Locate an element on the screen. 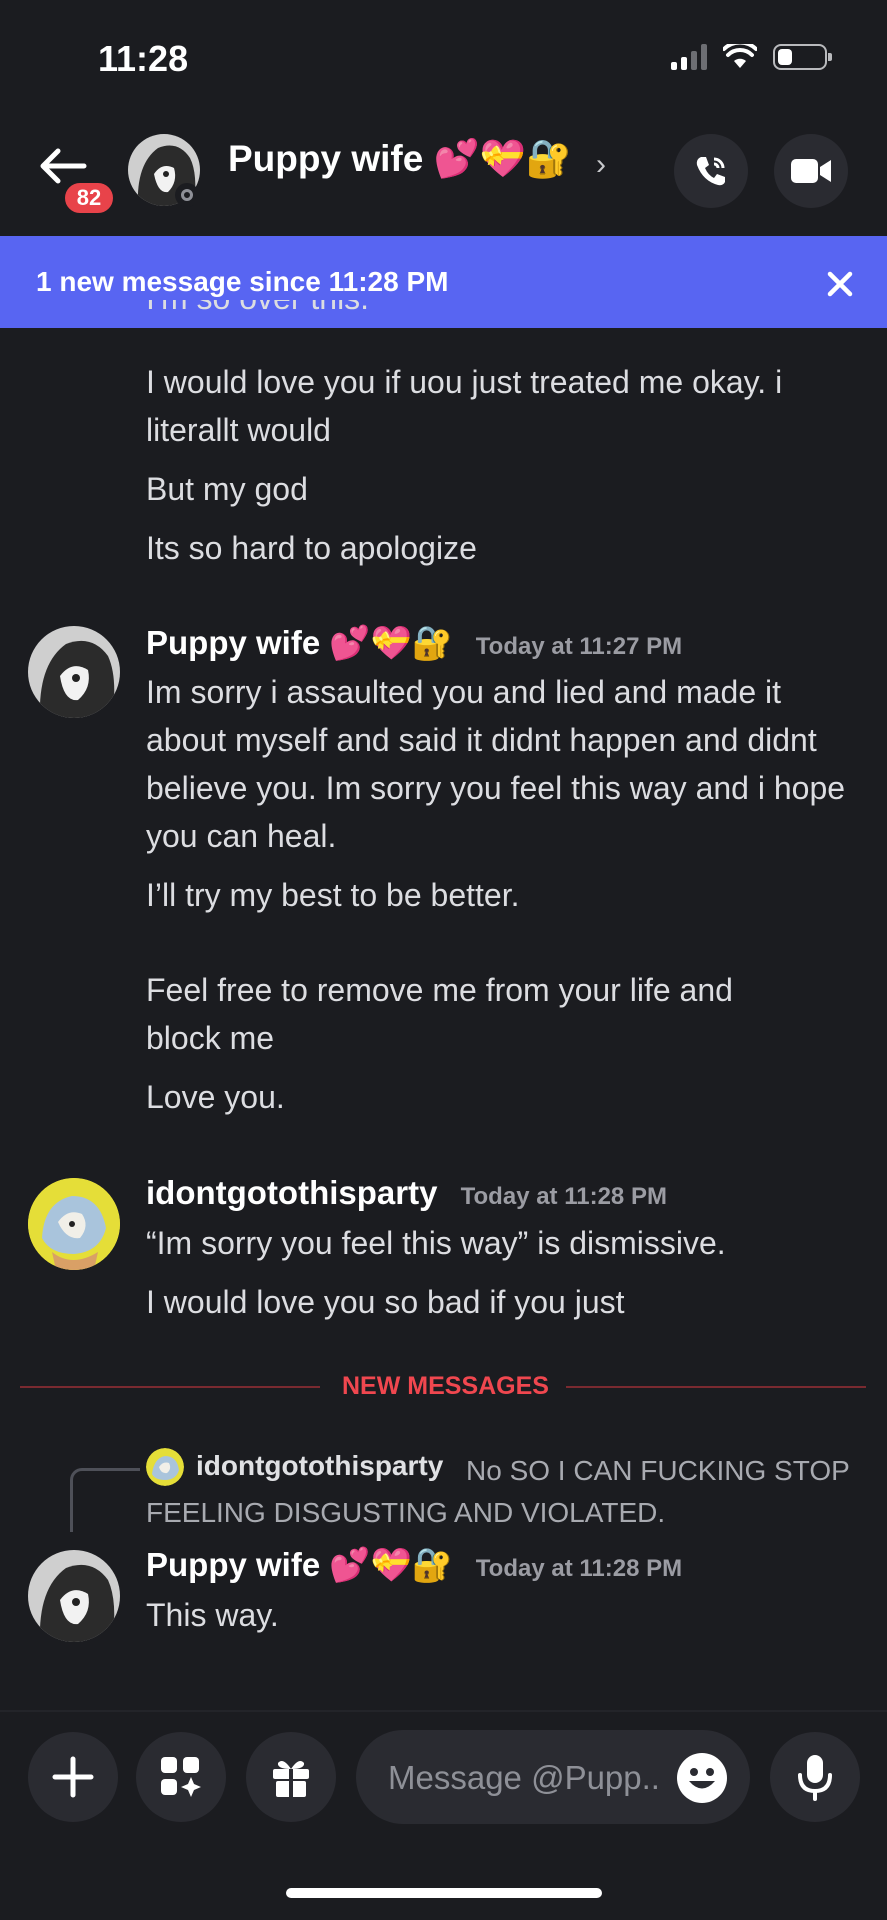 The image size is (887, 1920). message-line: I’ll try my best to be better. is located at coordinates (333, 895).